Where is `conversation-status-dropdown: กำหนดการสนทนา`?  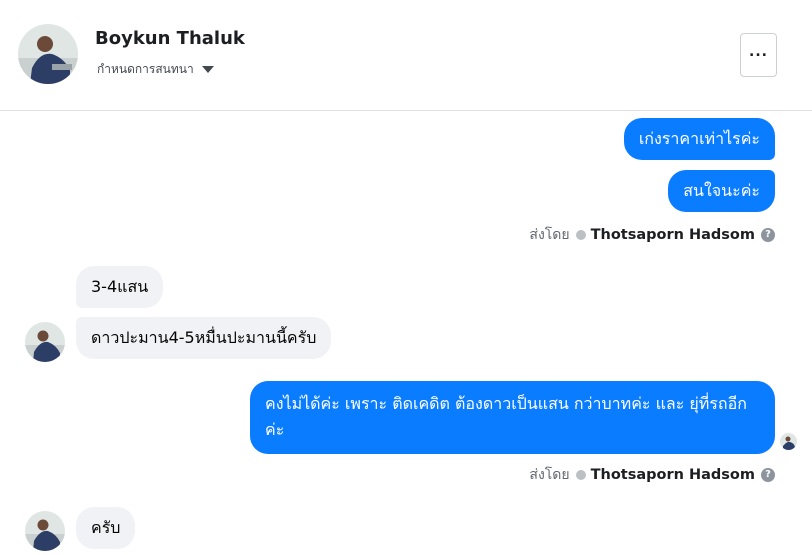
conversation-status-dropdown: กำหนดการสนทนา is located at coordinates (155, 69).